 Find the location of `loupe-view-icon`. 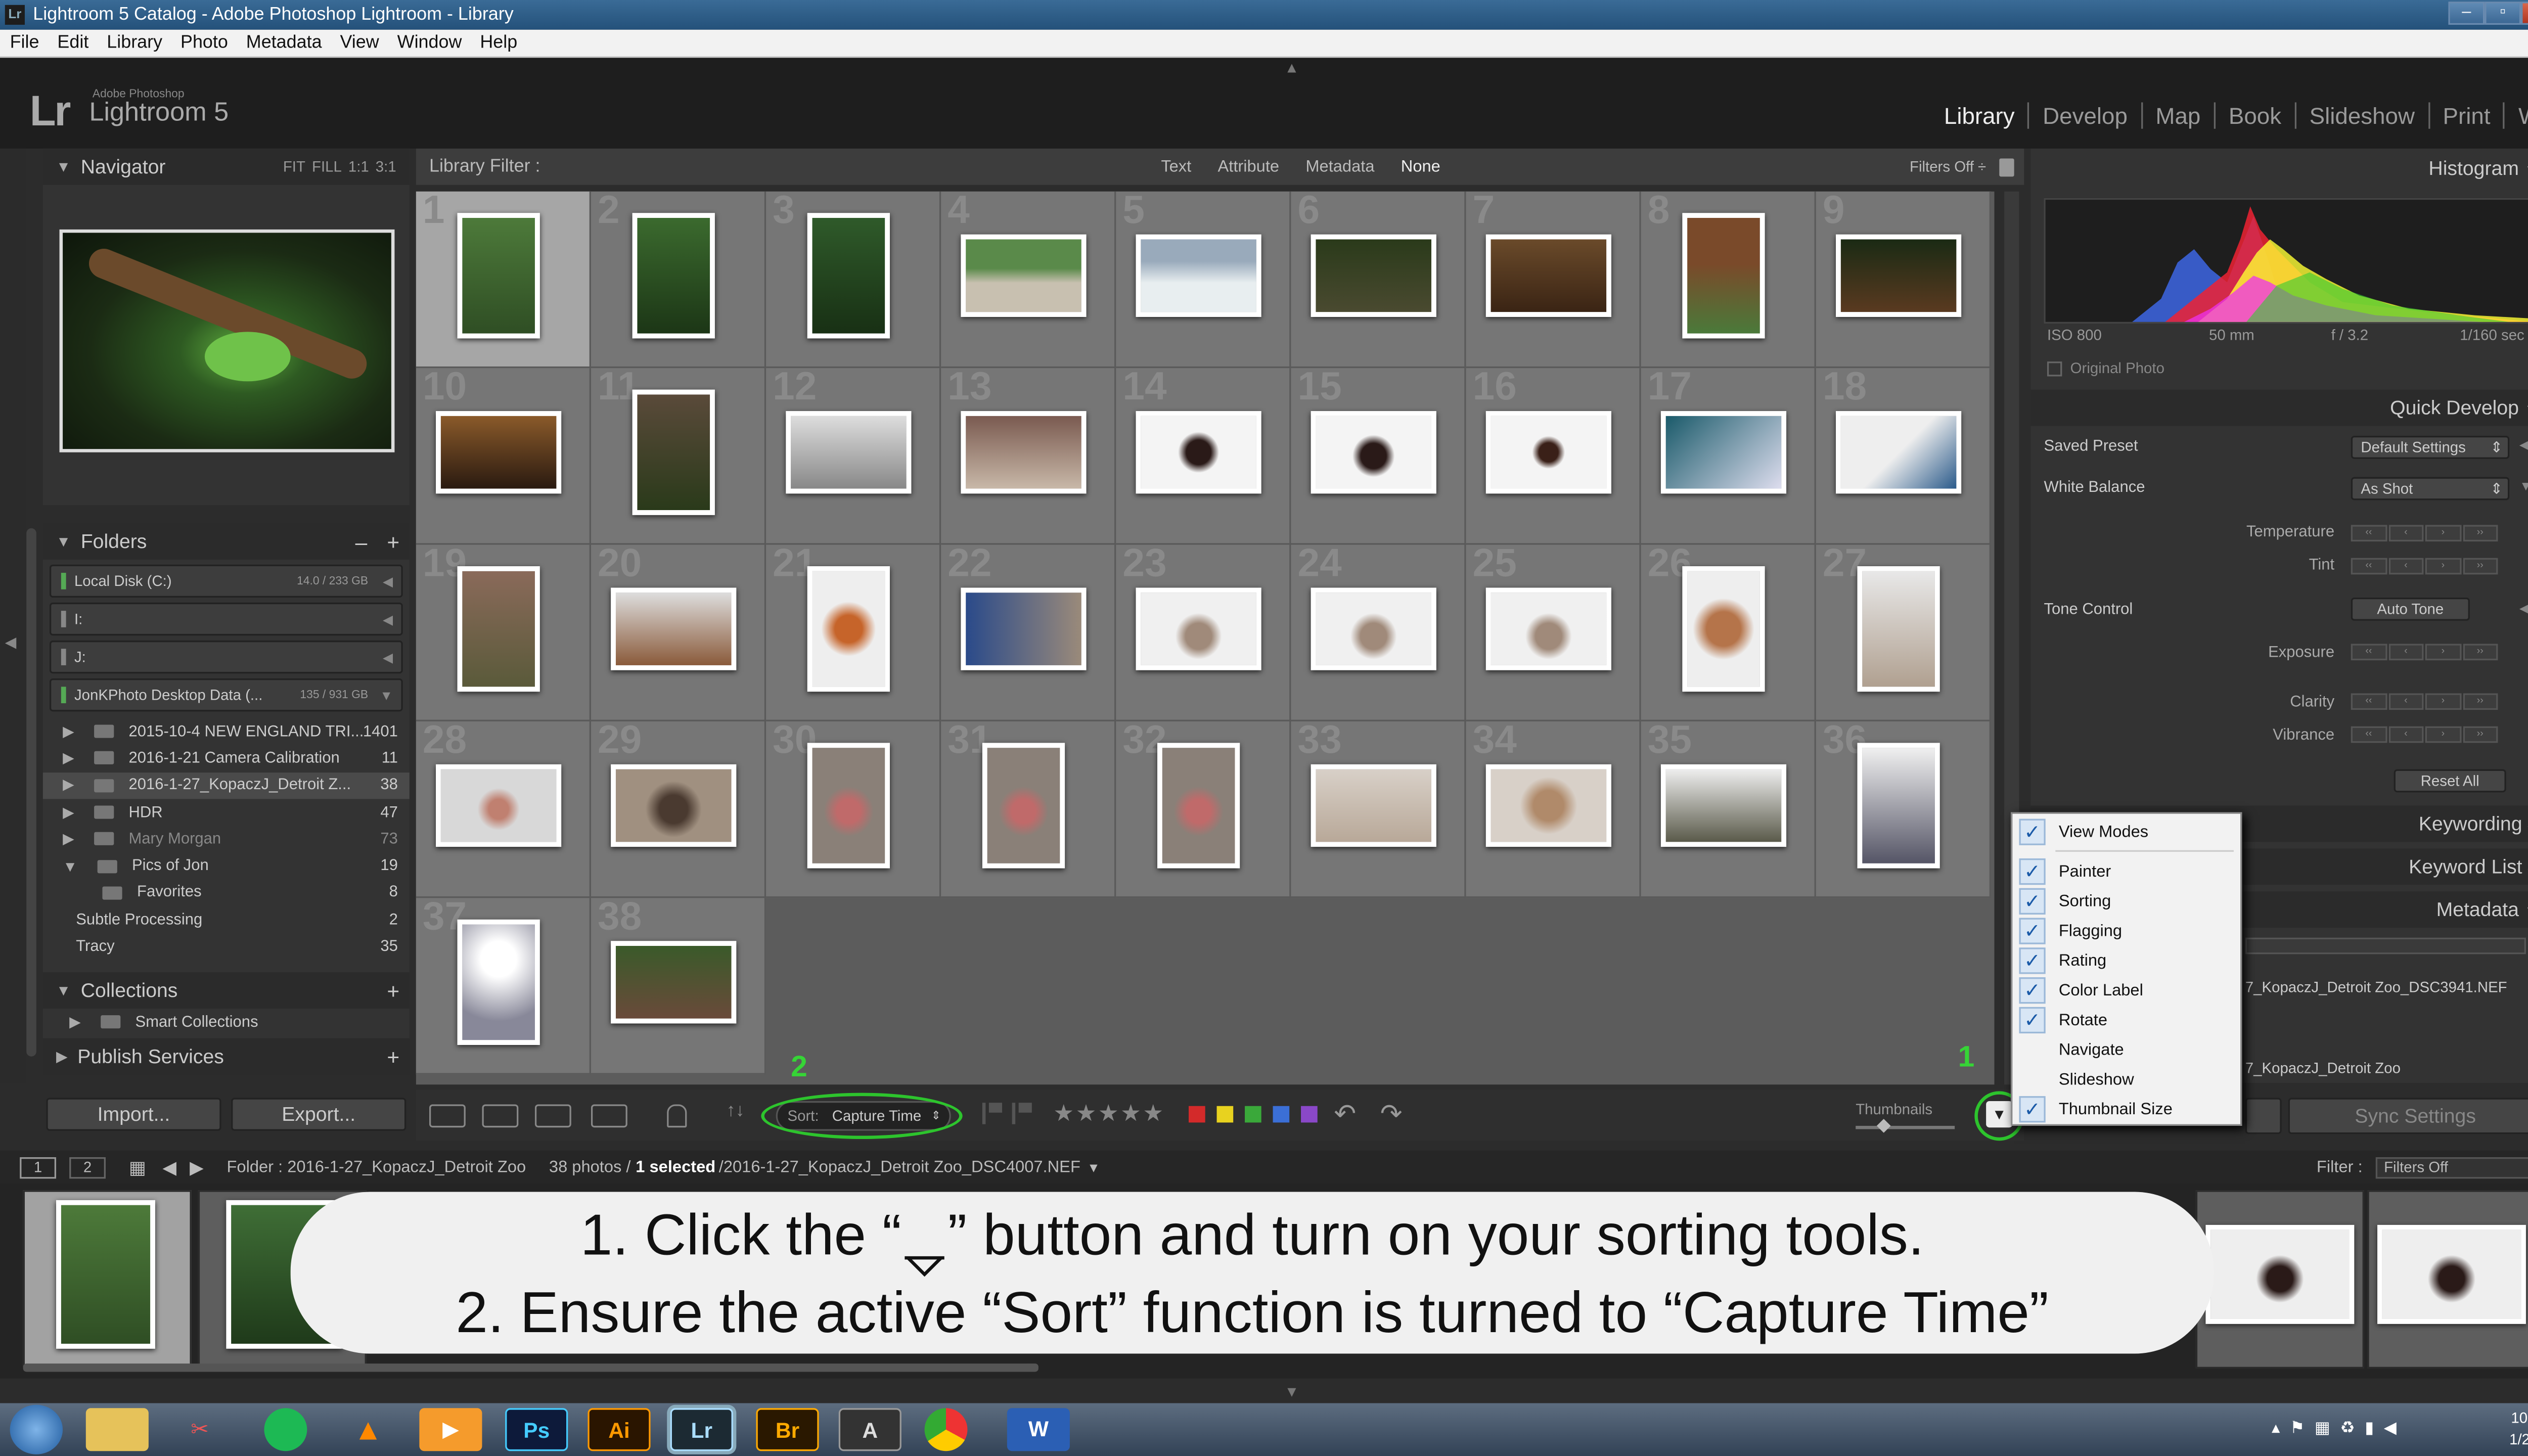

loupe-view-icon is located at coordinates (501, 1116).